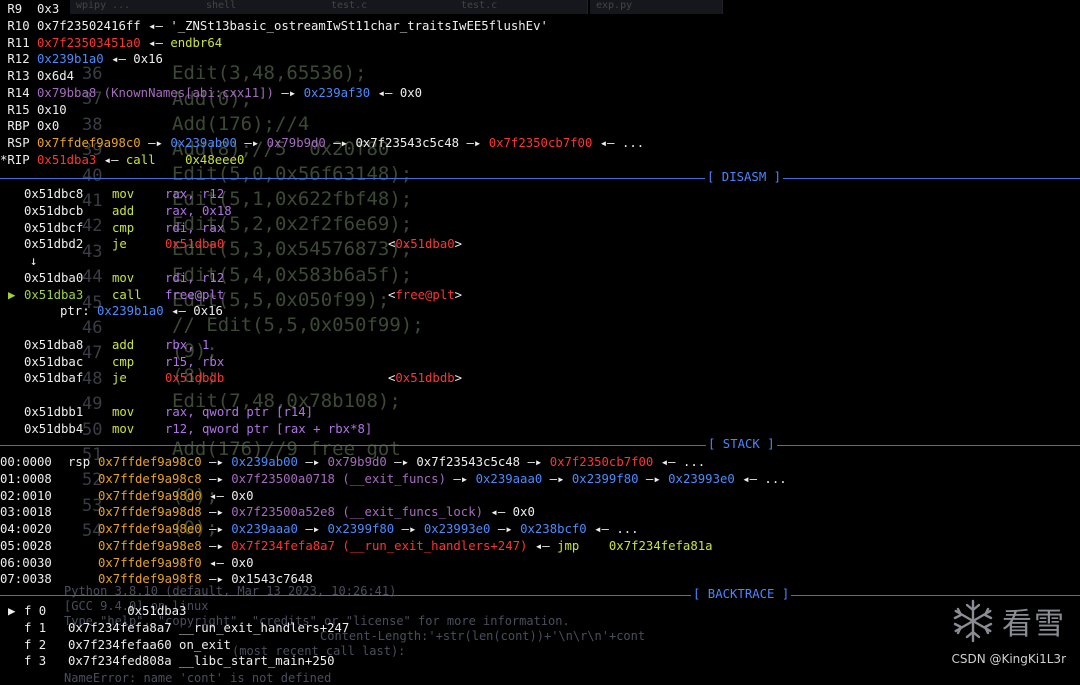 Image resolution: width=1080 pixels, height=685 pixels. I want to click on disasm-instruction: 0x51dbb1 mov rax, qword ptr [r14], so click(198, 412).